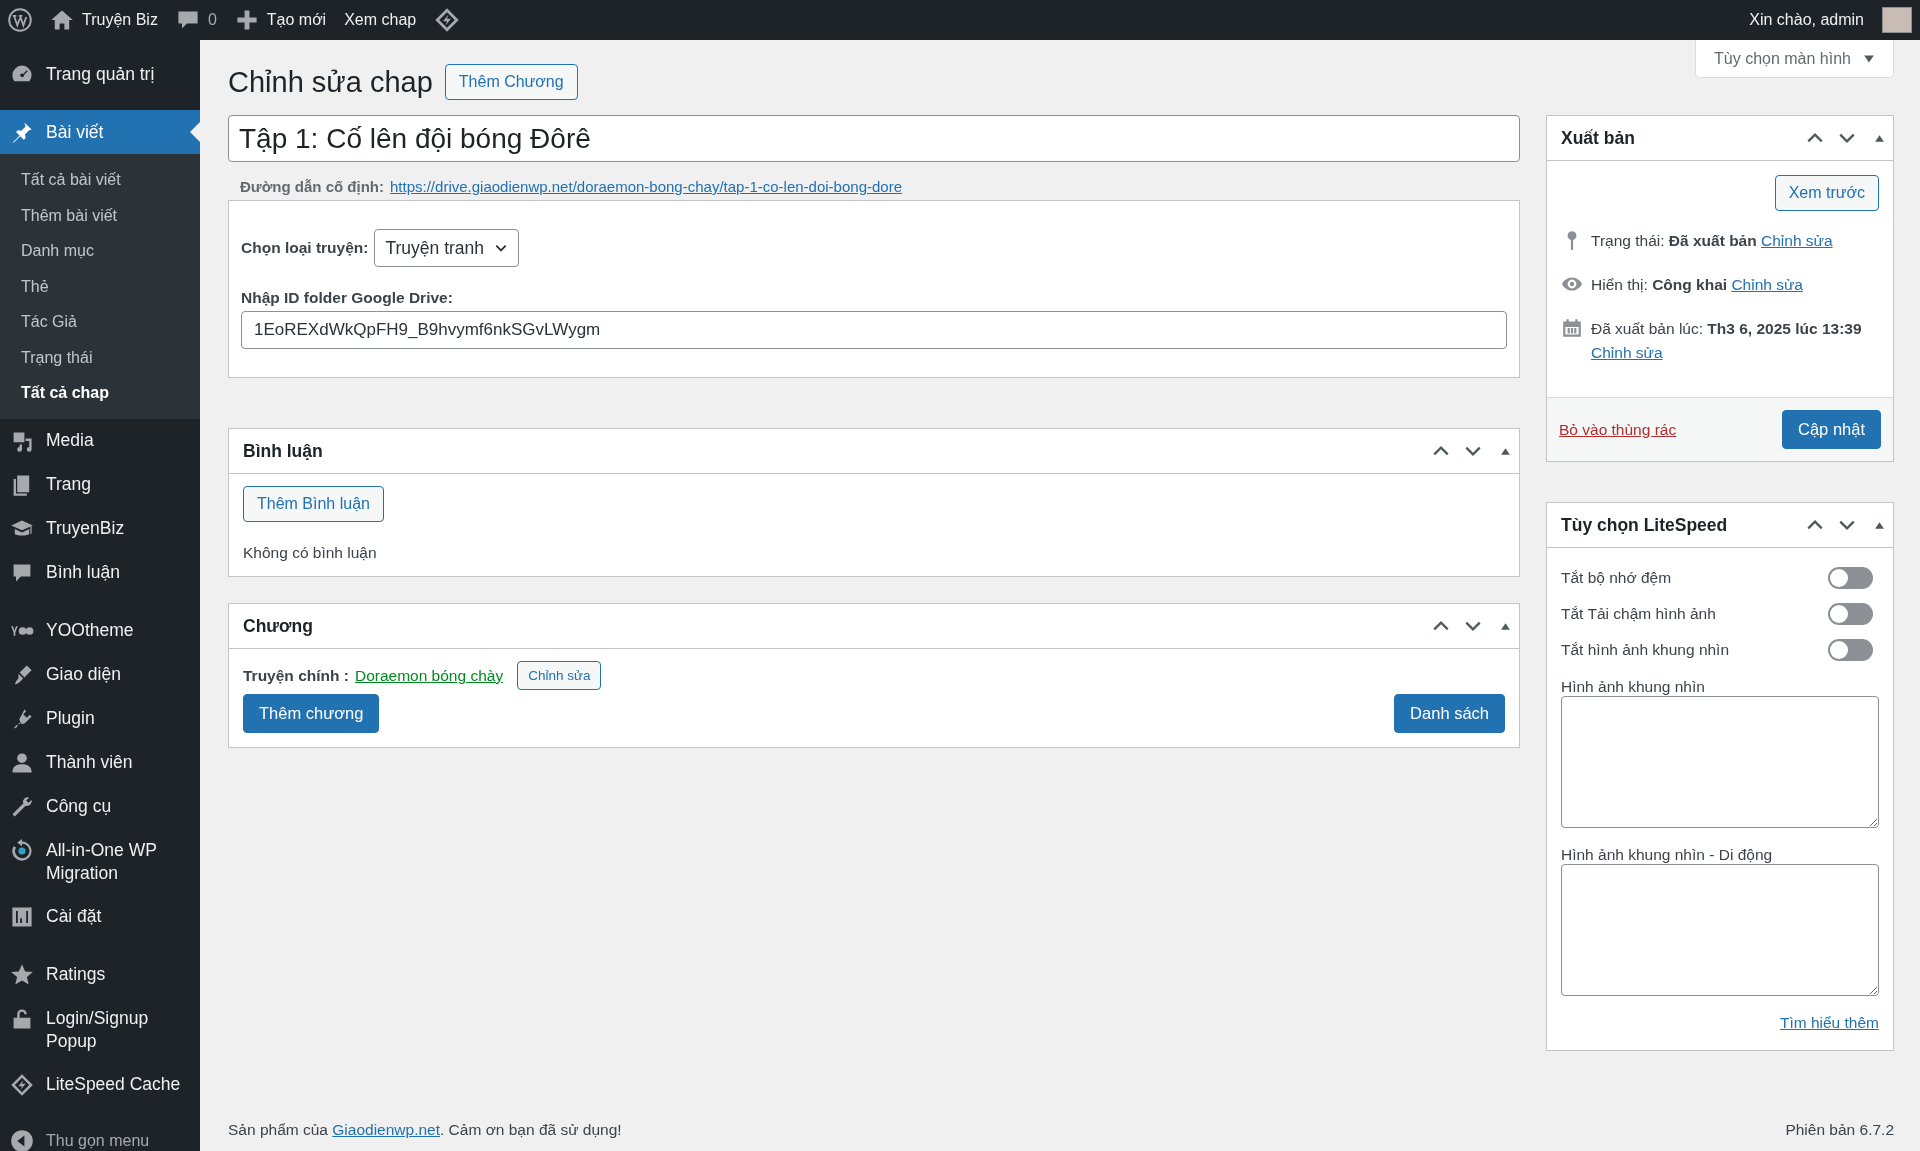 This screenshot has height=1151, width=1920. I want to click on sidebar-item: Login/Signup Popup, so click(100, 1029).